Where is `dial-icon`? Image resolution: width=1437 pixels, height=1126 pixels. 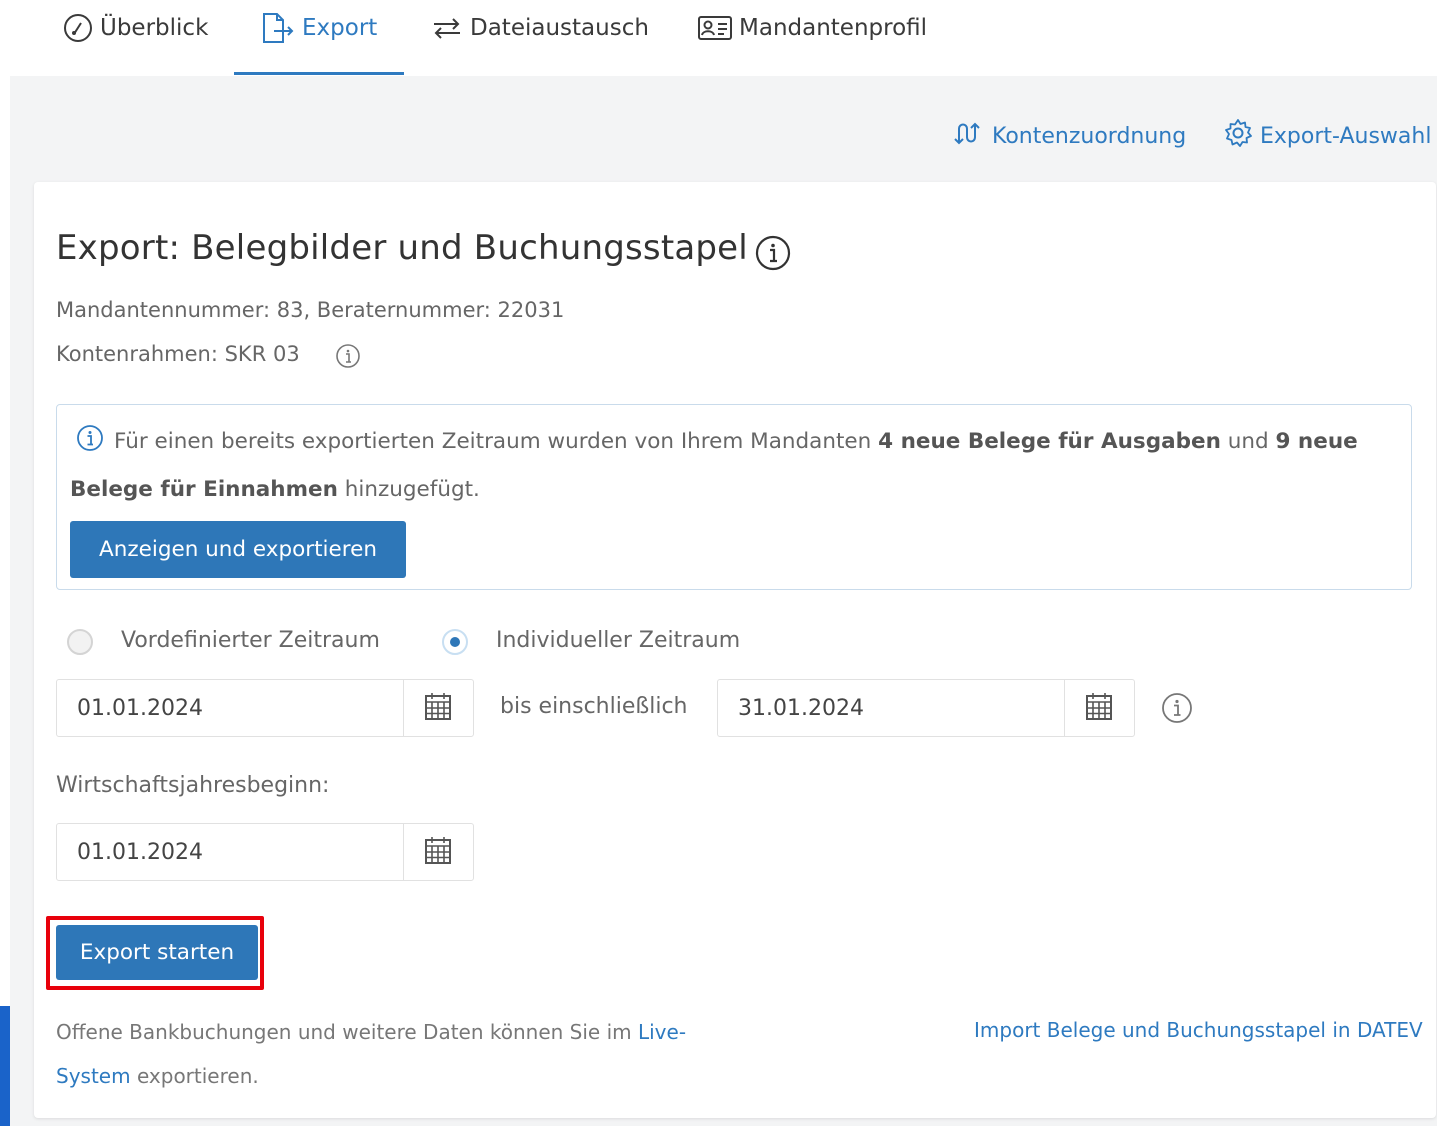
dial-icon is located at coordinates (78, 28).